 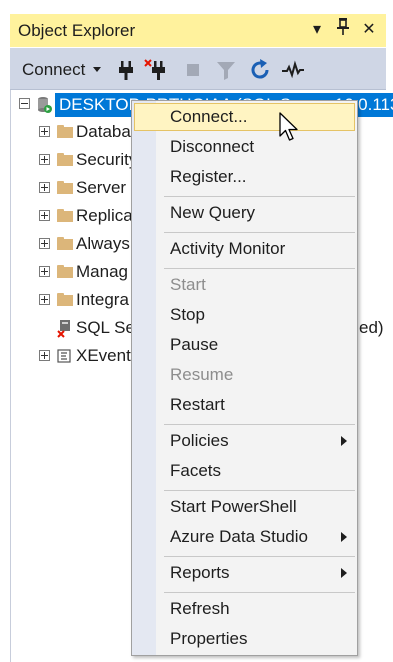 What do you see at coordinates (194, 344) in the screenshot?
I see `menu-item-label: Pause` at bounding box center [194, 344].